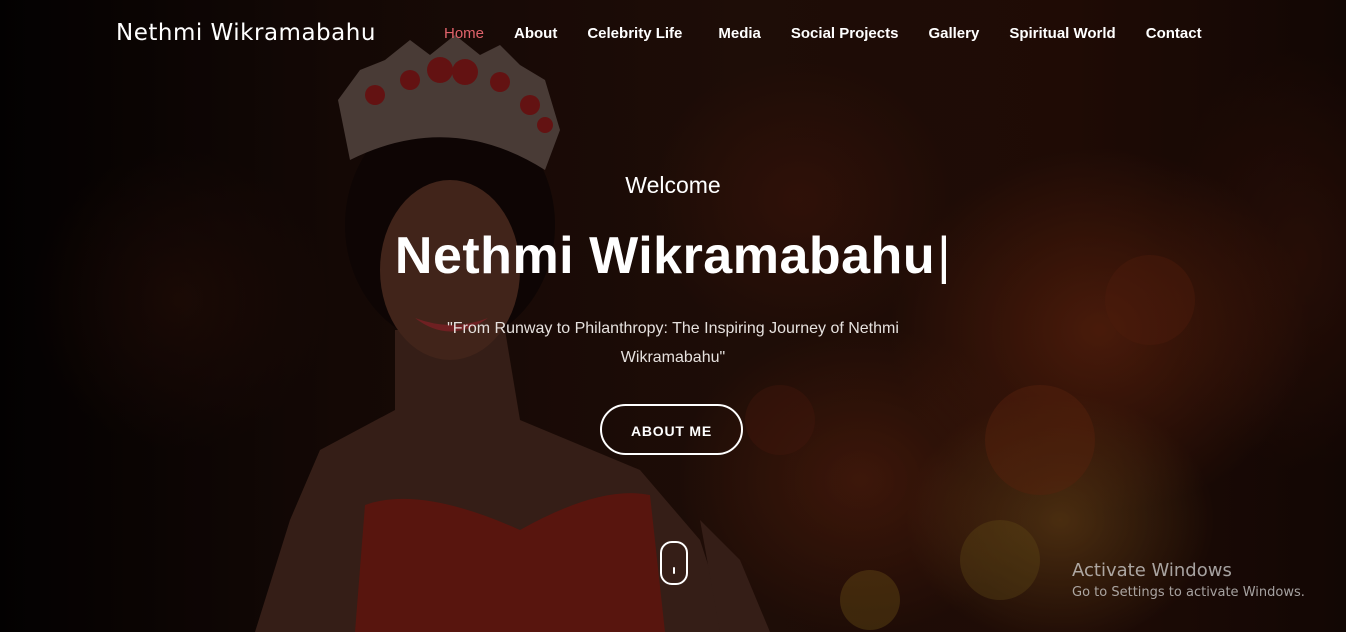 Image resolution: width=1346 pixels, height=632 pixels. I want to click on site-brand: Nethmi Wikramabahu, so click(246, 33).